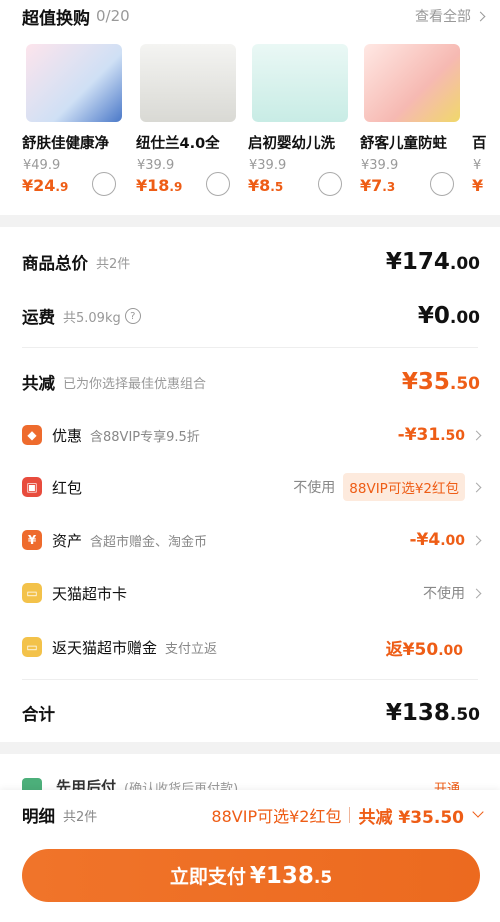 Image resolution: width=500 pixels, height=922 pixels. I want to click on bottom-bar: 明细 共2件 88VIP可选¥2红包 共减 ¥35.50 立即支付 ¥138.5, so click(250, 856).